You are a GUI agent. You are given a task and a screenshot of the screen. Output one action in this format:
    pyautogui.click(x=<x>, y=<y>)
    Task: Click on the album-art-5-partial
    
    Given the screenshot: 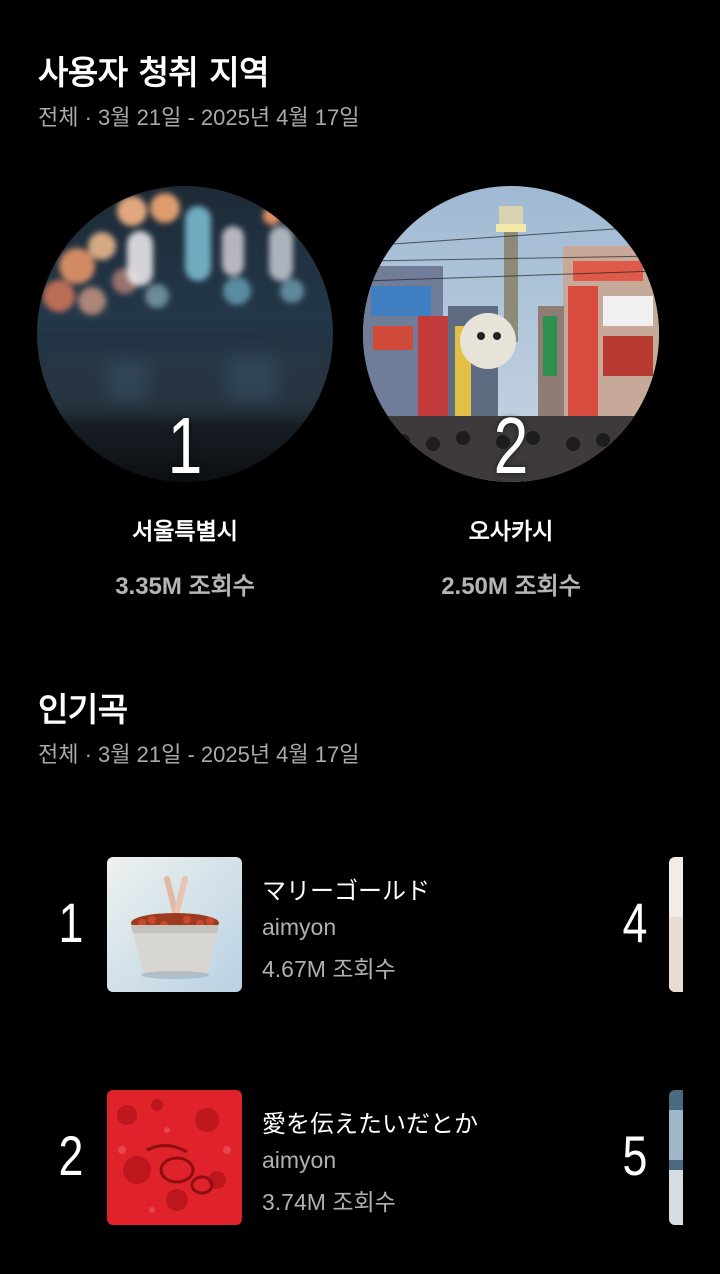 What is the action you would take?
    pyautogui.click(x=676, y=1157)
    